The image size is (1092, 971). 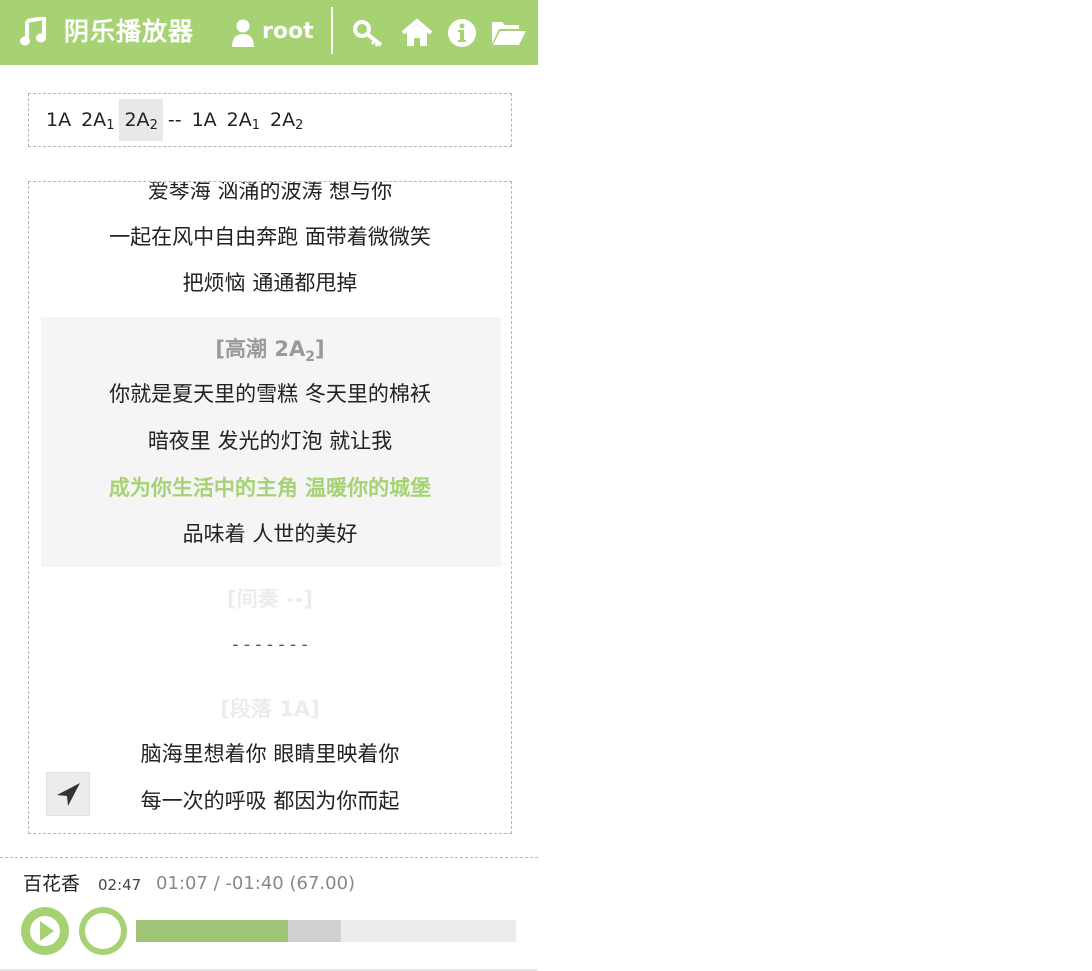 I want to click on interlude-line: - - - - - - -, so click(x=270, y=645).